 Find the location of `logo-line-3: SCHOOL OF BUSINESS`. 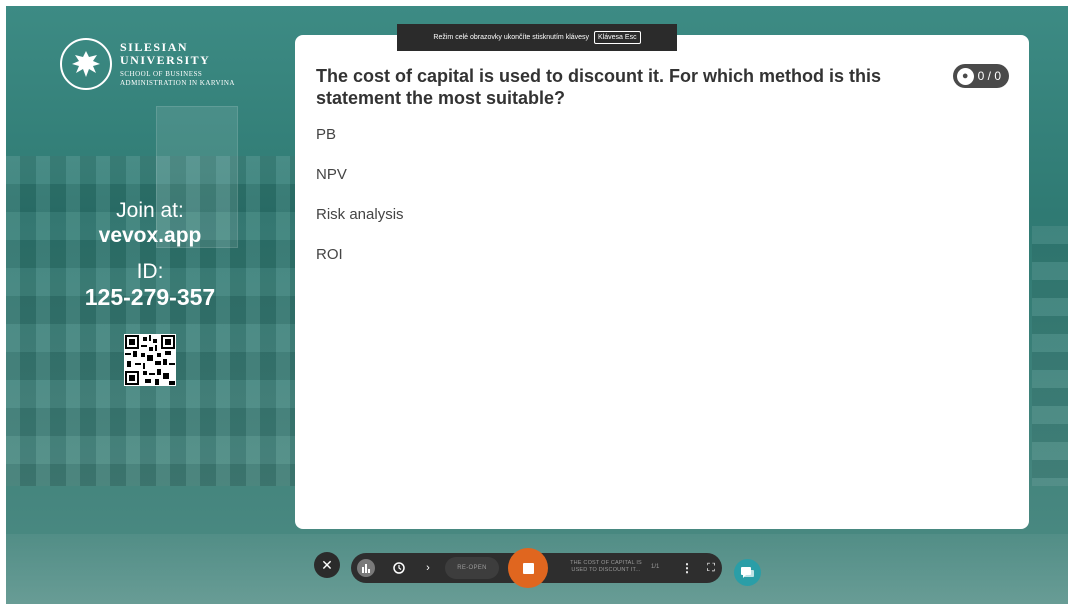

logo-line-3: SCHOOL OF BUSINESS is located at coordinates (161, 73).